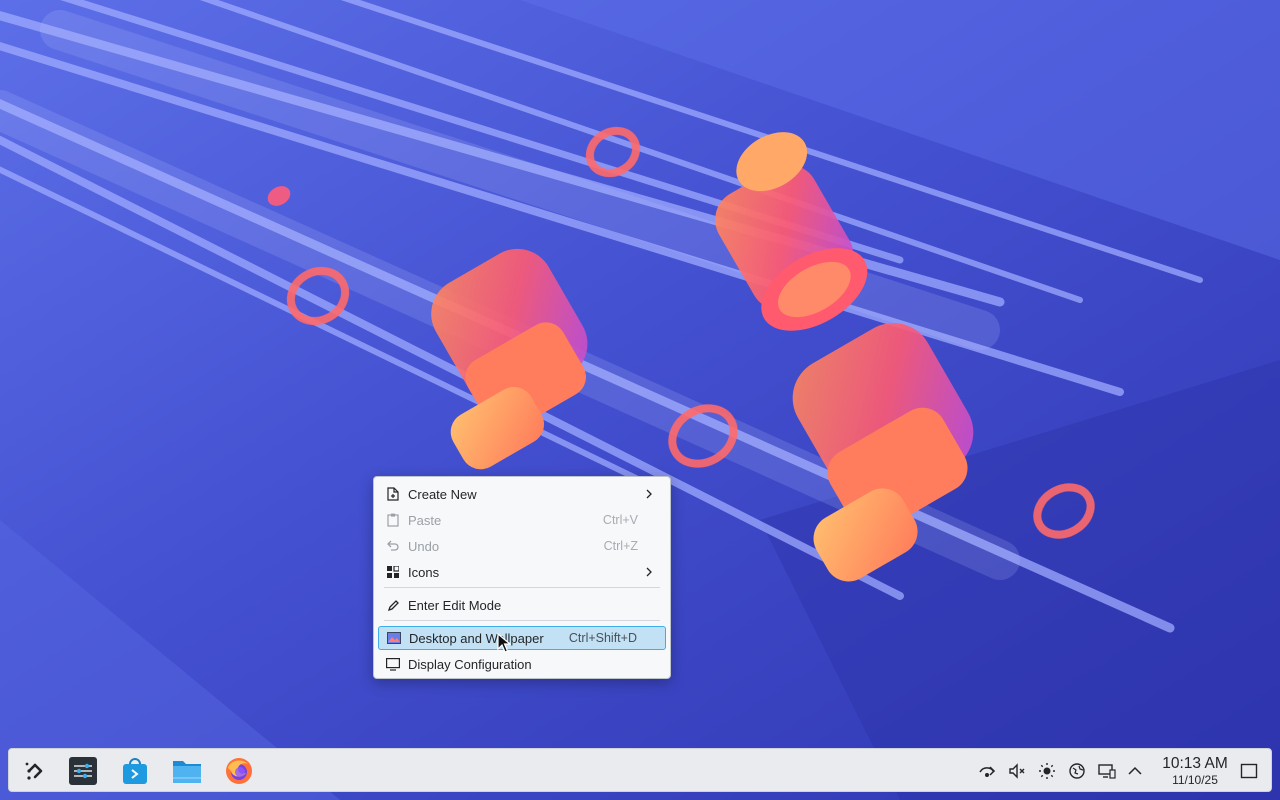 Image resolution: width=1280 pixels, height=800 pixels. What do you see at coordinates (425, 520) in the screenshot?
I see `menu-item-label: Paste` at bounding box center [425, 520].